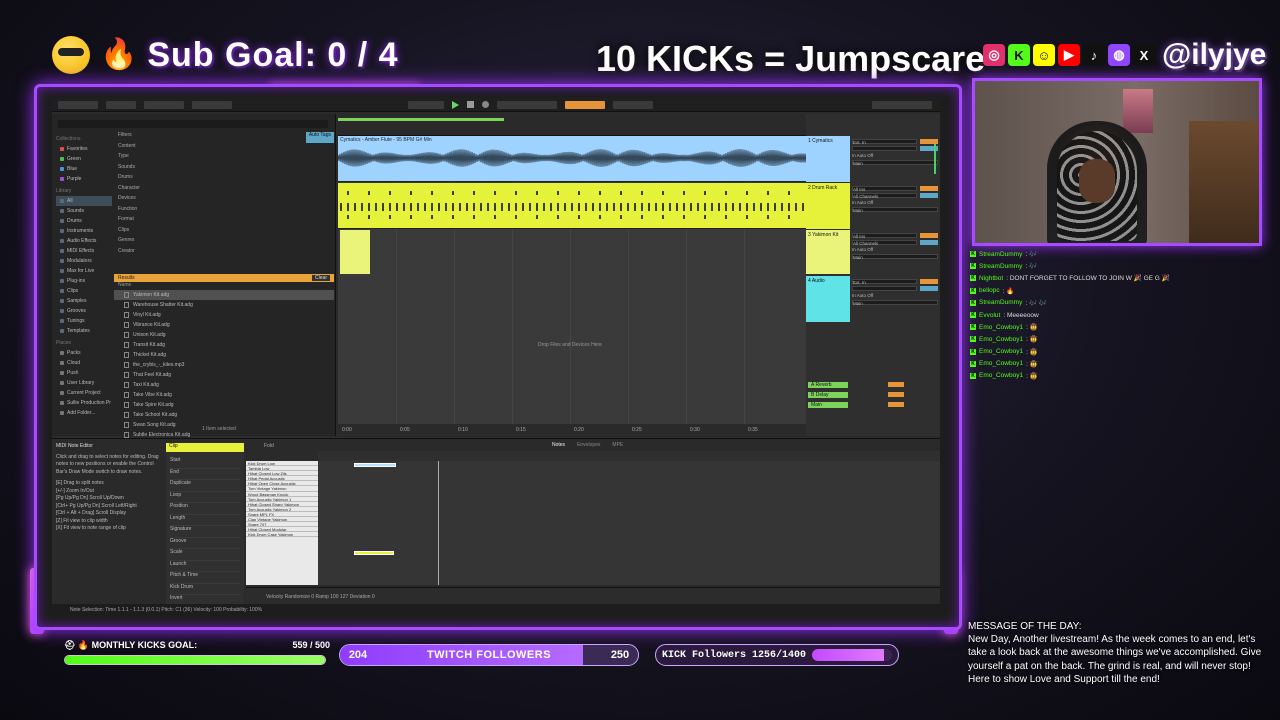  What do you see at coordinates (633, 104) in the screenshot?
I see `loop-length-box` at bounding box center [633, 104].